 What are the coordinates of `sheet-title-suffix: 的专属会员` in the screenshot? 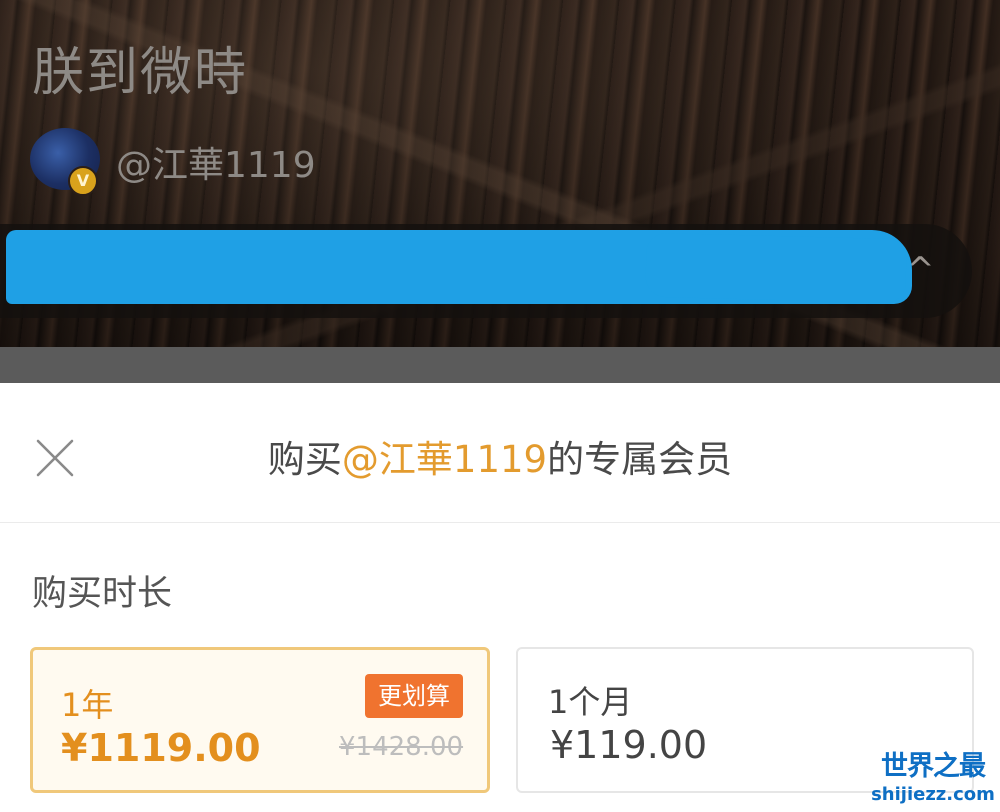 It's located at (640, 459).